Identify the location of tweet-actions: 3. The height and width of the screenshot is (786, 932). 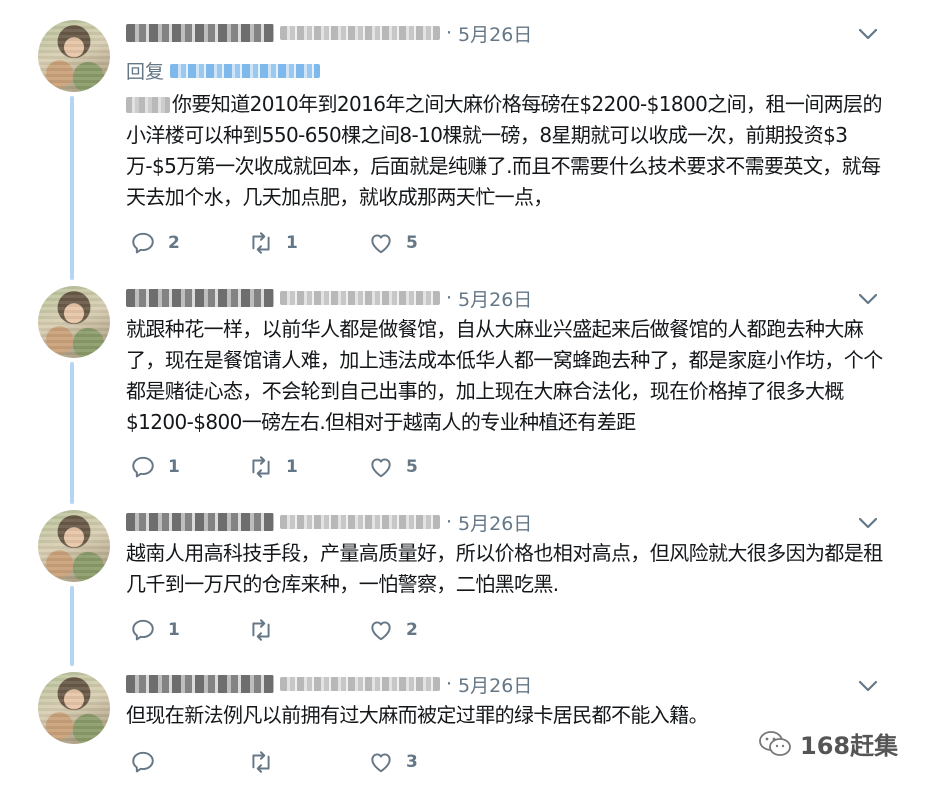
(274, 762).